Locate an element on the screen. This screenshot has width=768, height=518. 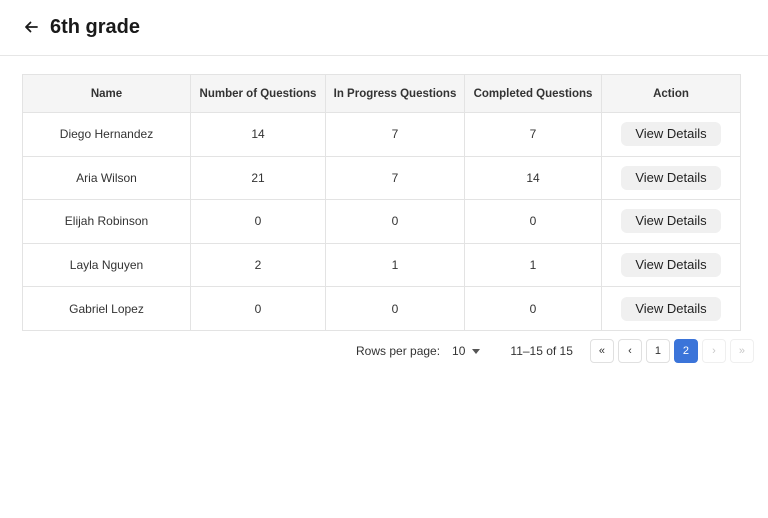
page-range-label: 11–15 of 15 is located at coordinates (541, 351).